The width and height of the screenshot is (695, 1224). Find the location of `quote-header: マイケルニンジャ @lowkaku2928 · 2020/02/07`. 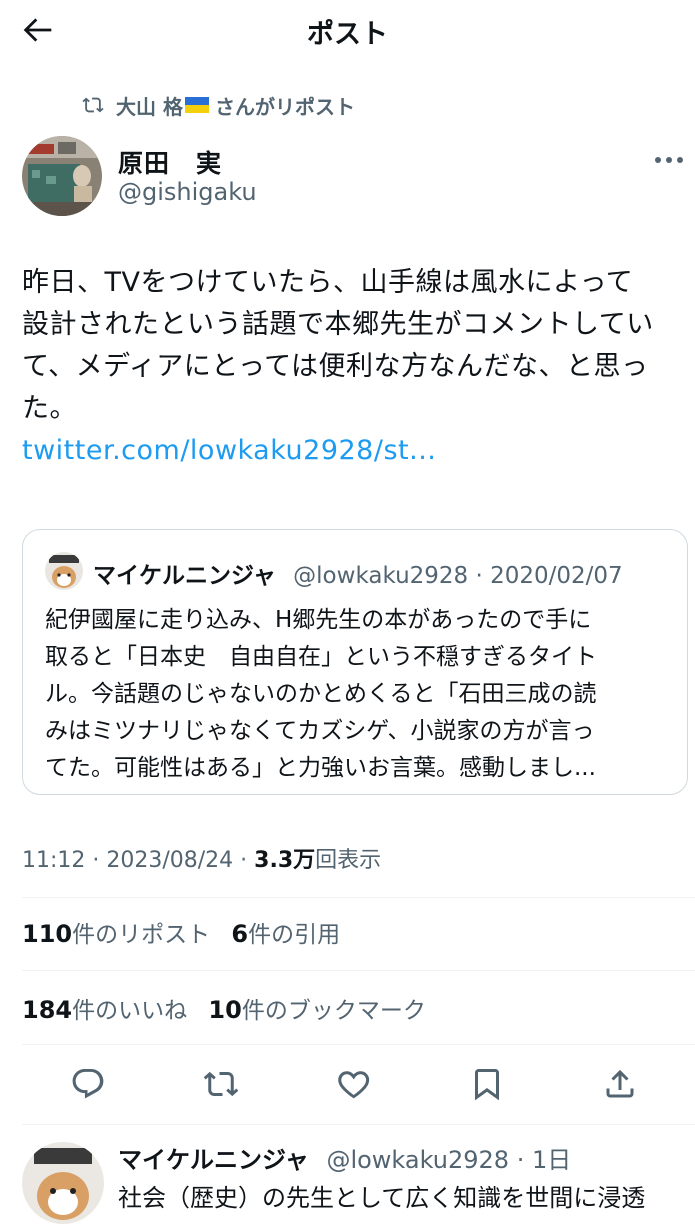

quote-header: マイケルニンジャ @lowkaku2928 · 2020/02/07 is located at coordinates (358, 573).